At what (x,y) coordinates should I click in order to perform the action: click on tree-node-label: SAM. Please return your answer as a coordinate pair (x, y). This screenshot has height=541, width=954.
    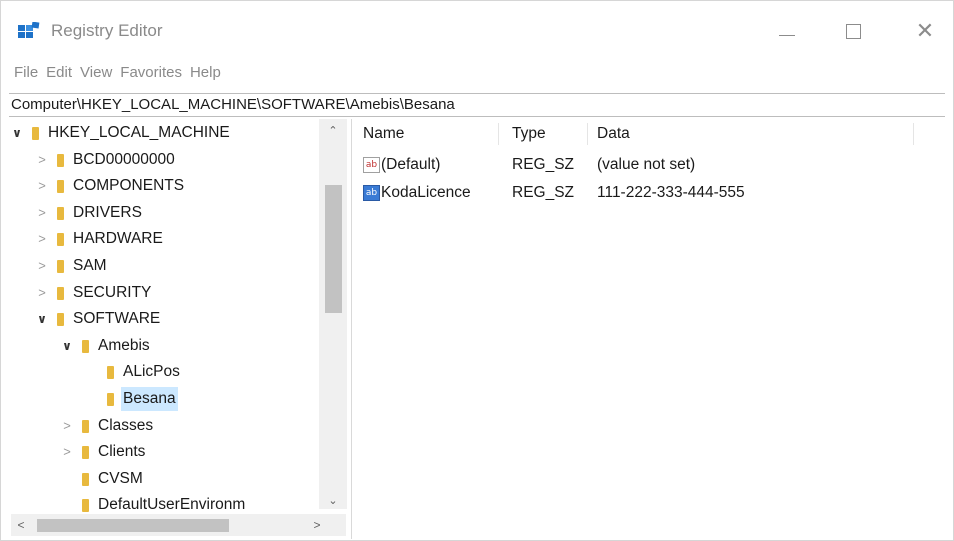
    Looking at the image, I should click on (90, 265).